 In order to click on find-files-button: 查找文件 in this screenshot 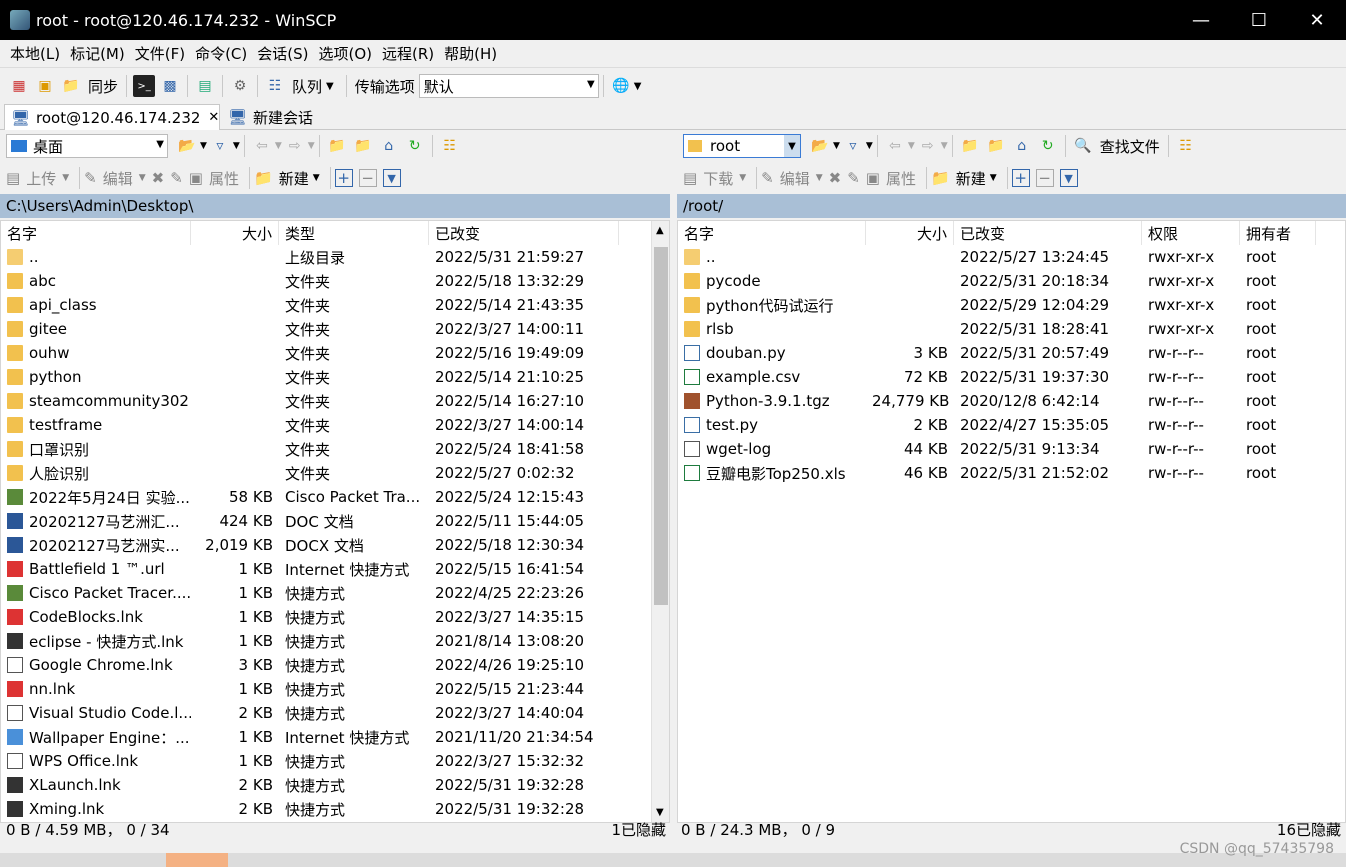, I will do `click(1130, 146)`.